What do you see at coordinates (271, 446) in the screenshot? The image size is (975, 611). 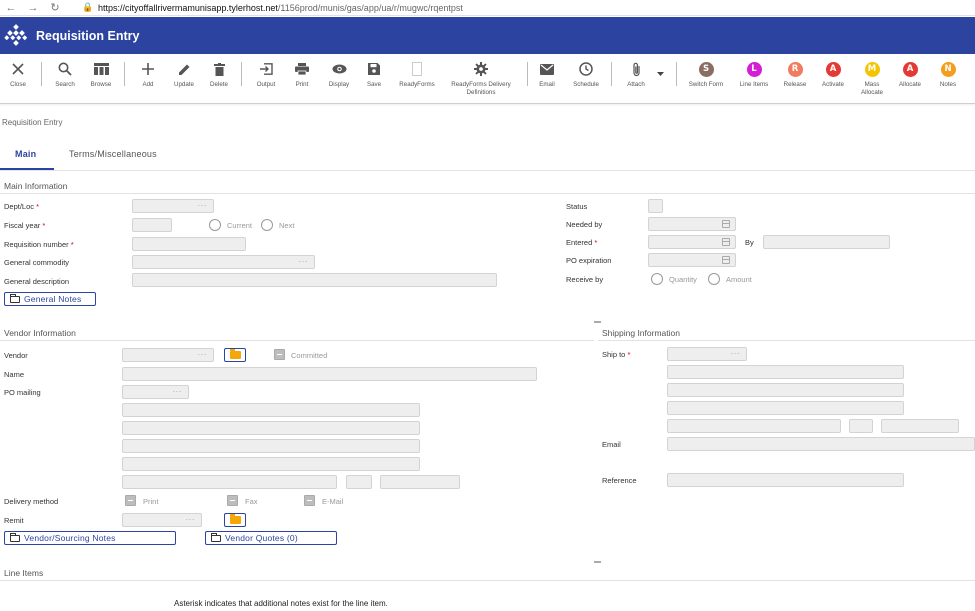 I see `address-line-3-field` at bounding box center [271, 446].